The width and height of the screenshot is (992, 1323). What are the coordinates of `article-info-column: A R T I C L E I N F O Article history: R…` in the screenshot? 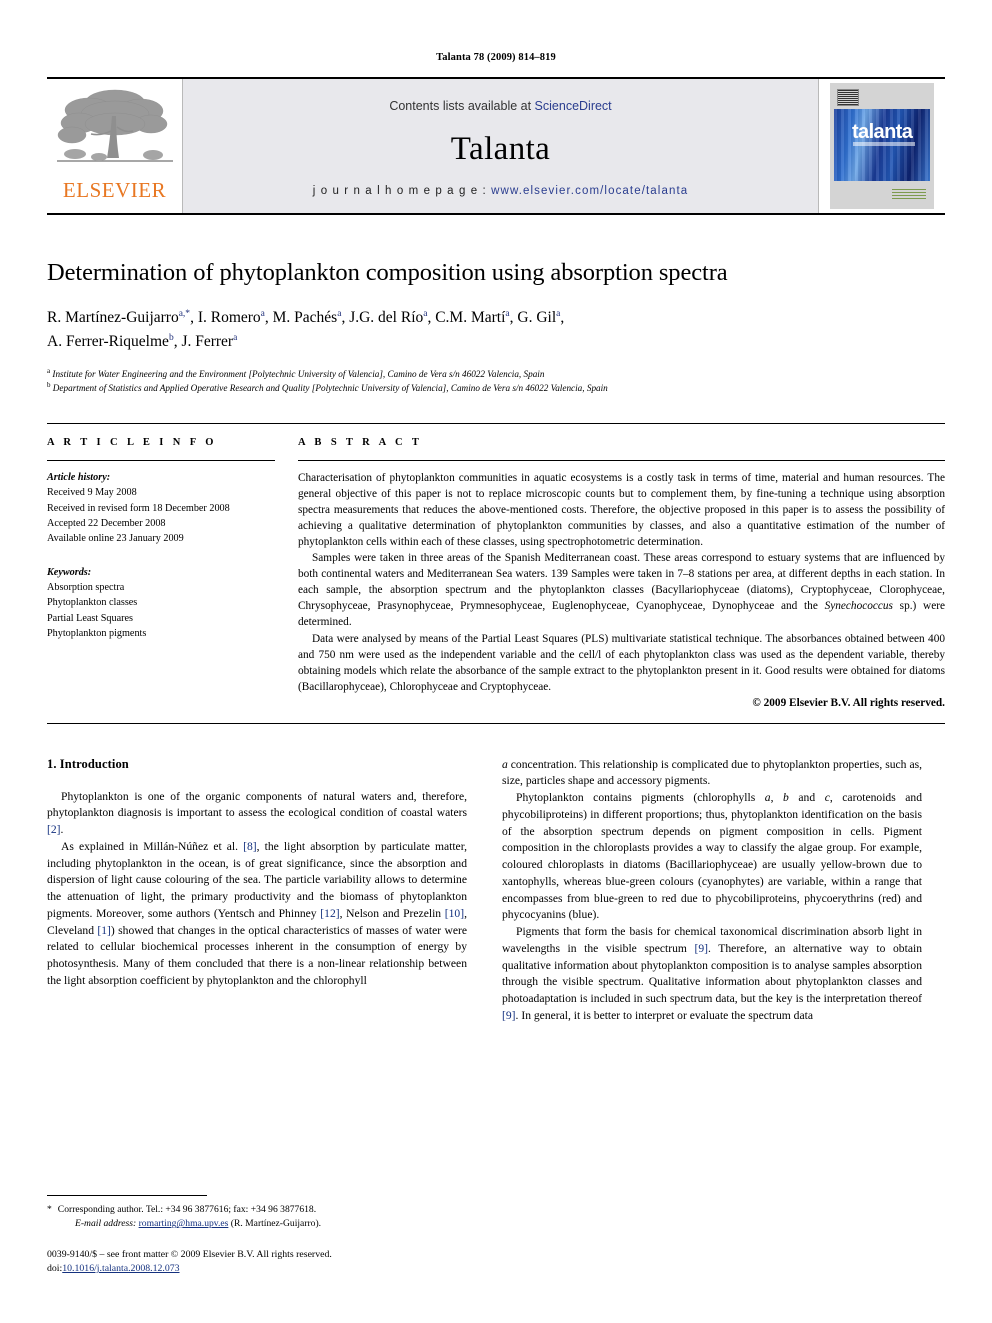 It's located at (161, 572).